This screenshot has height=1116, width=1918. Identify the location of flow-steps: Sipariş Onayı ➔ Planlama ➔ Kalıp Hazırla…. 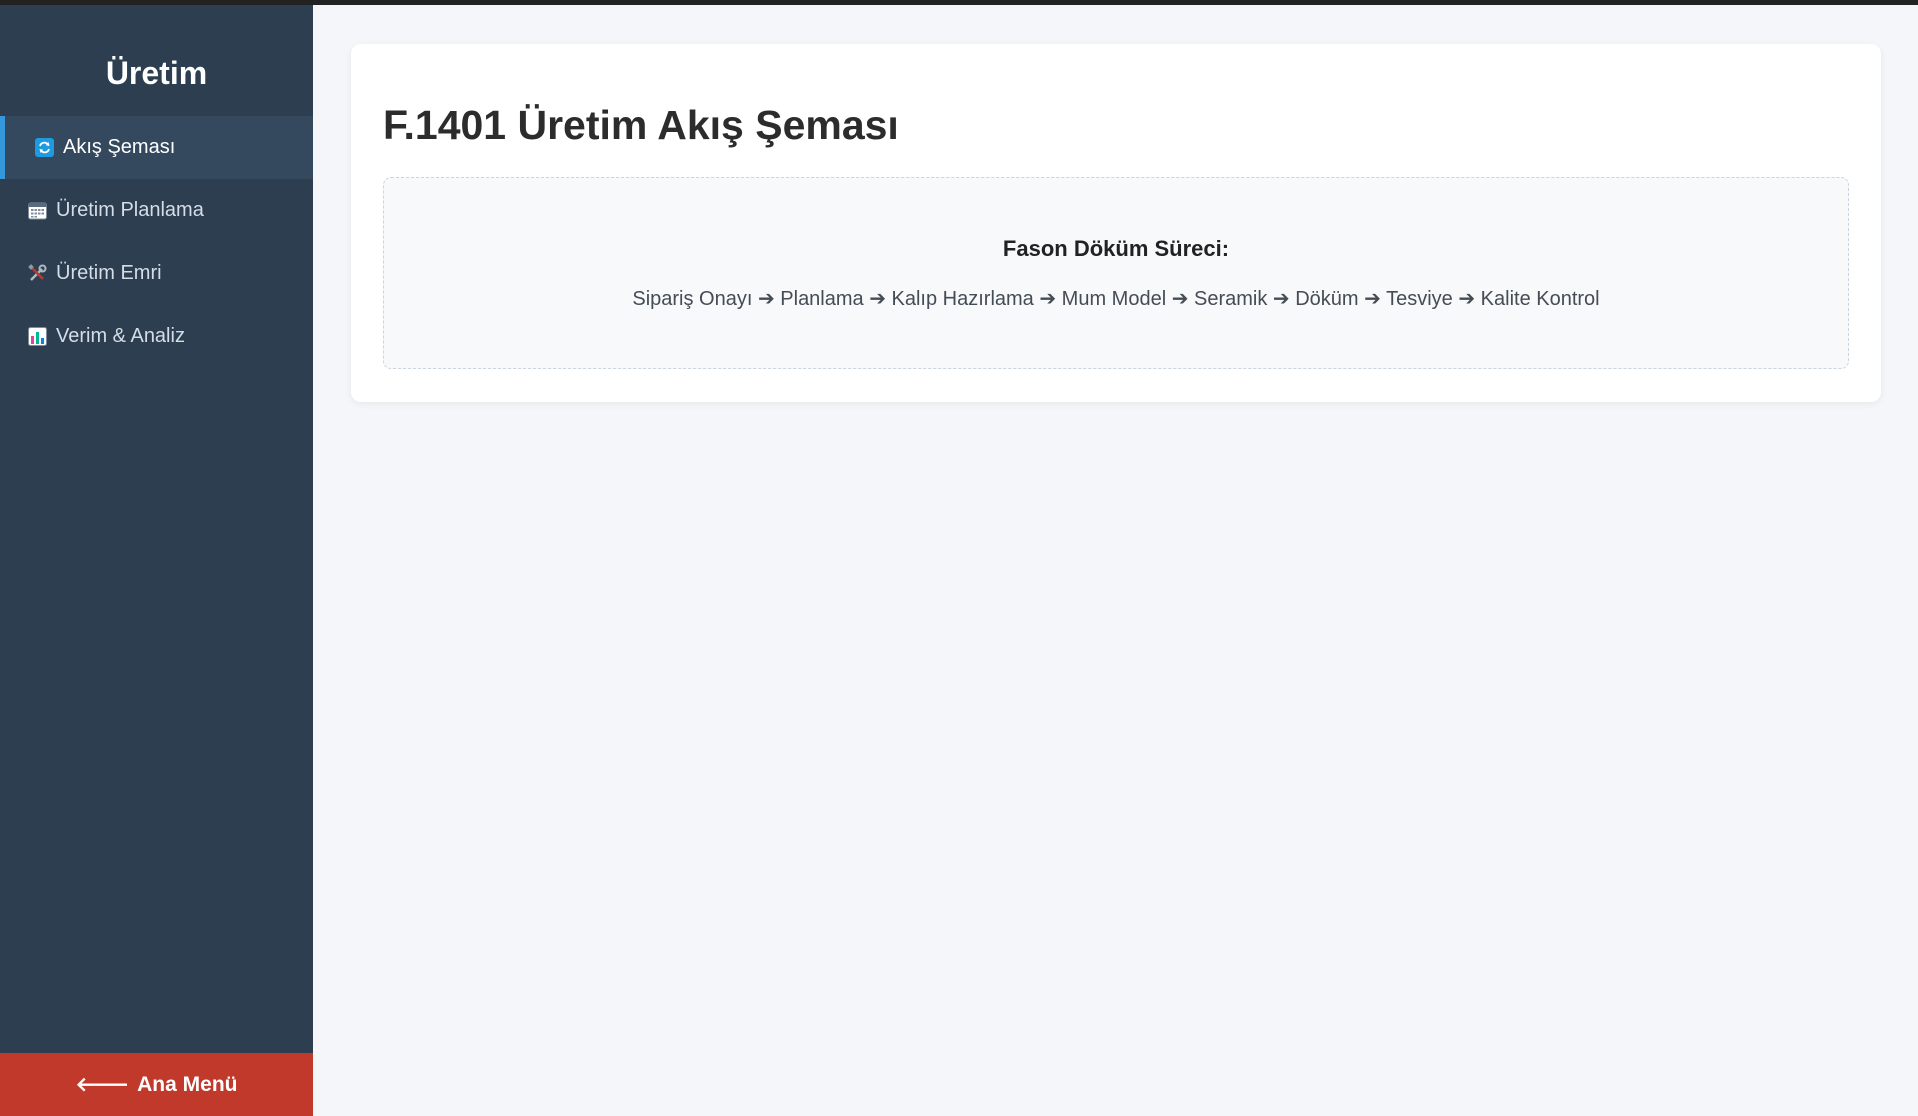
(1116, 299).